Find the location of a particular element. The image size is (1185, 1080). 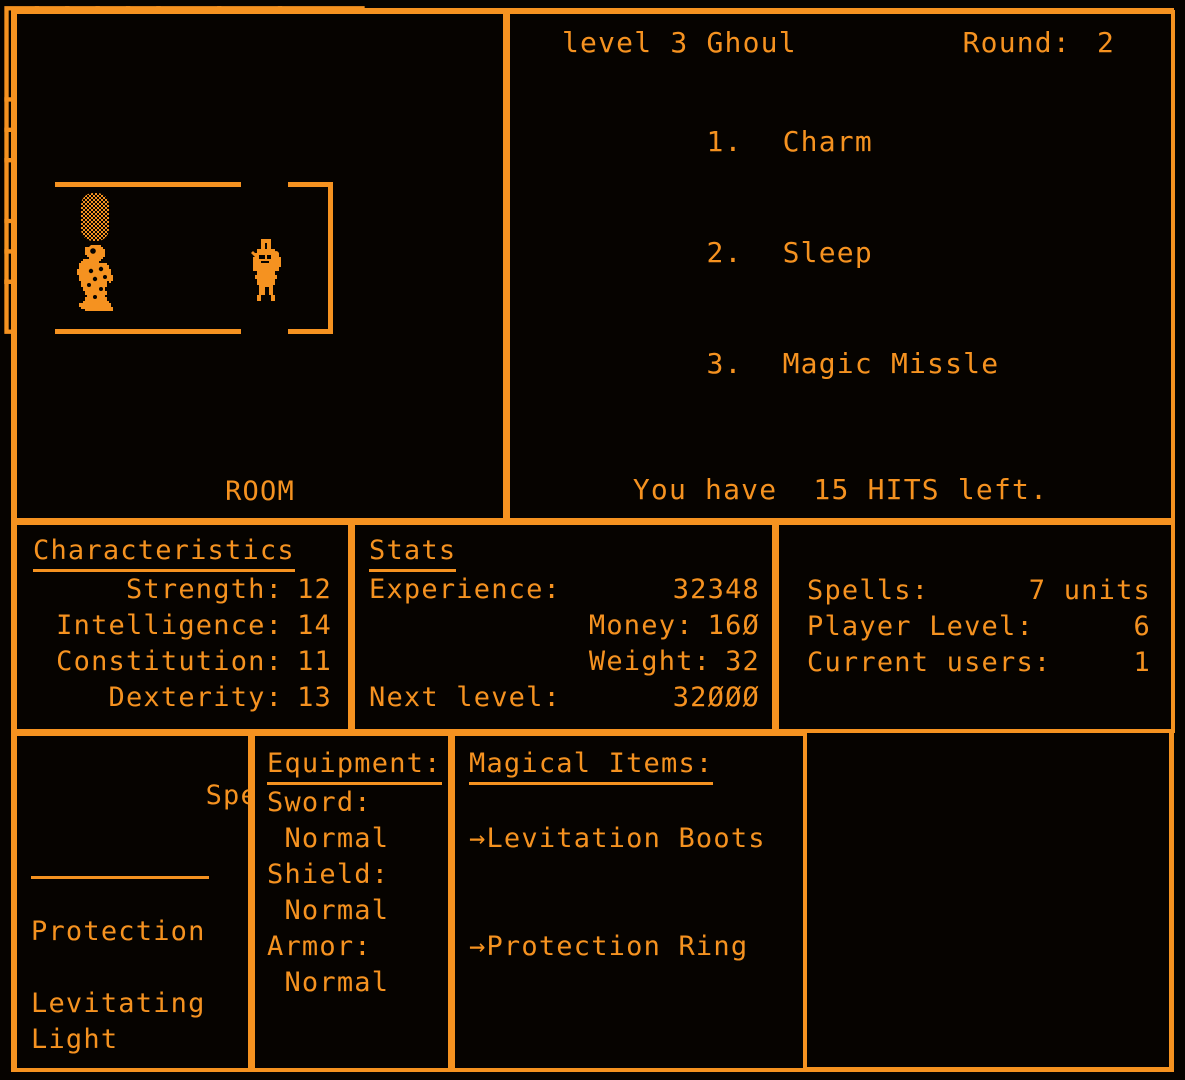

combat-header: level 3 Ghoul Round: 2 is located at coordinates (856, 43).